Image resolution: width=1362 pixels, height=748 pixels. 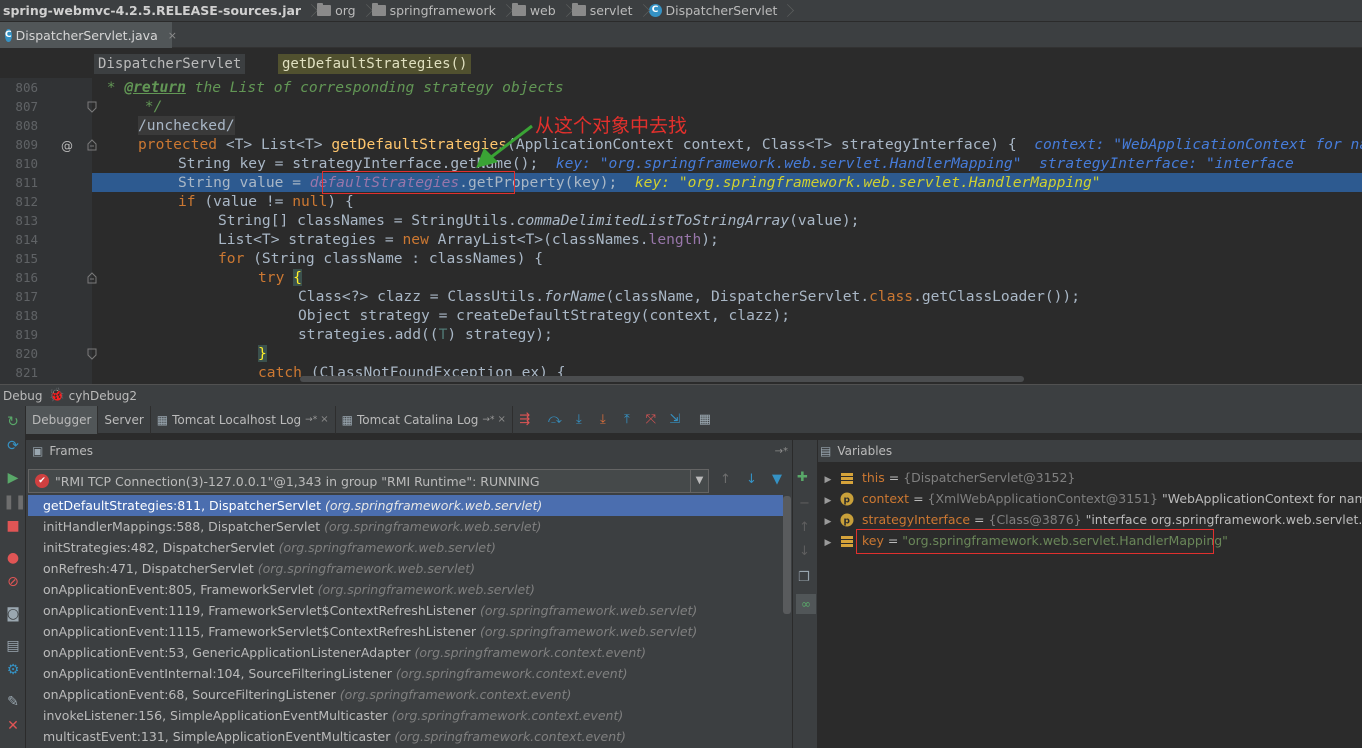 I want to click on previous-frame-icon: ↑, so click(x=725, y=479).